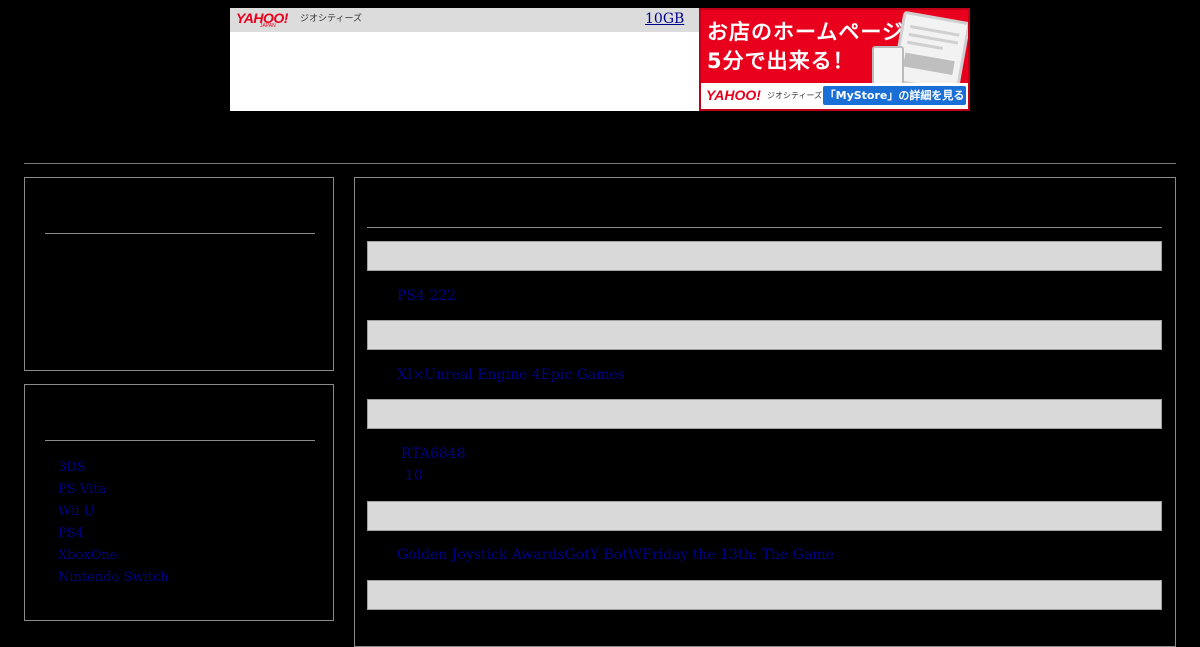 This screenshot has width=1200, height=647. I want to click on main-divider, so click(764, 227).